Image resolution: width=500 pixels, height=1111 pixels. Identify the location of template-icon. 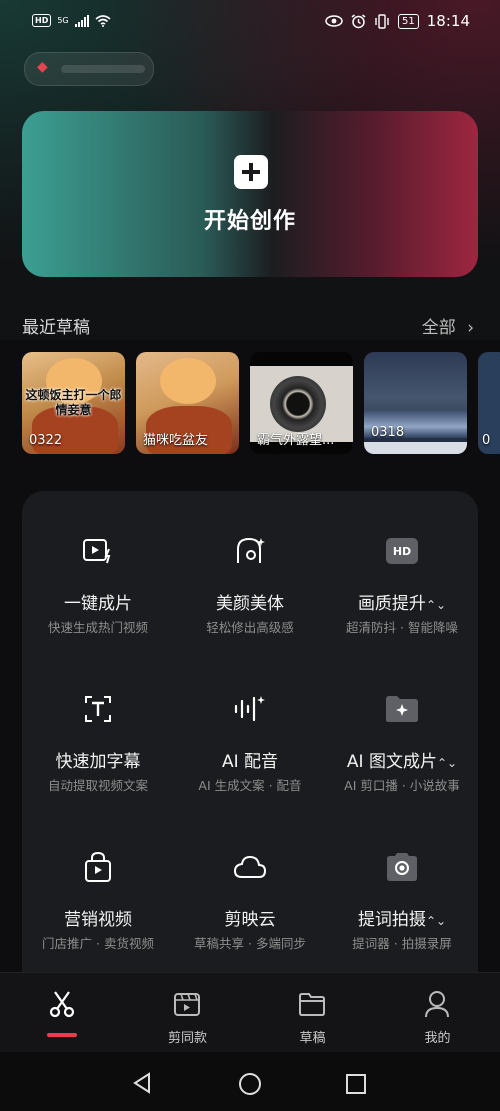
(187, 1004).